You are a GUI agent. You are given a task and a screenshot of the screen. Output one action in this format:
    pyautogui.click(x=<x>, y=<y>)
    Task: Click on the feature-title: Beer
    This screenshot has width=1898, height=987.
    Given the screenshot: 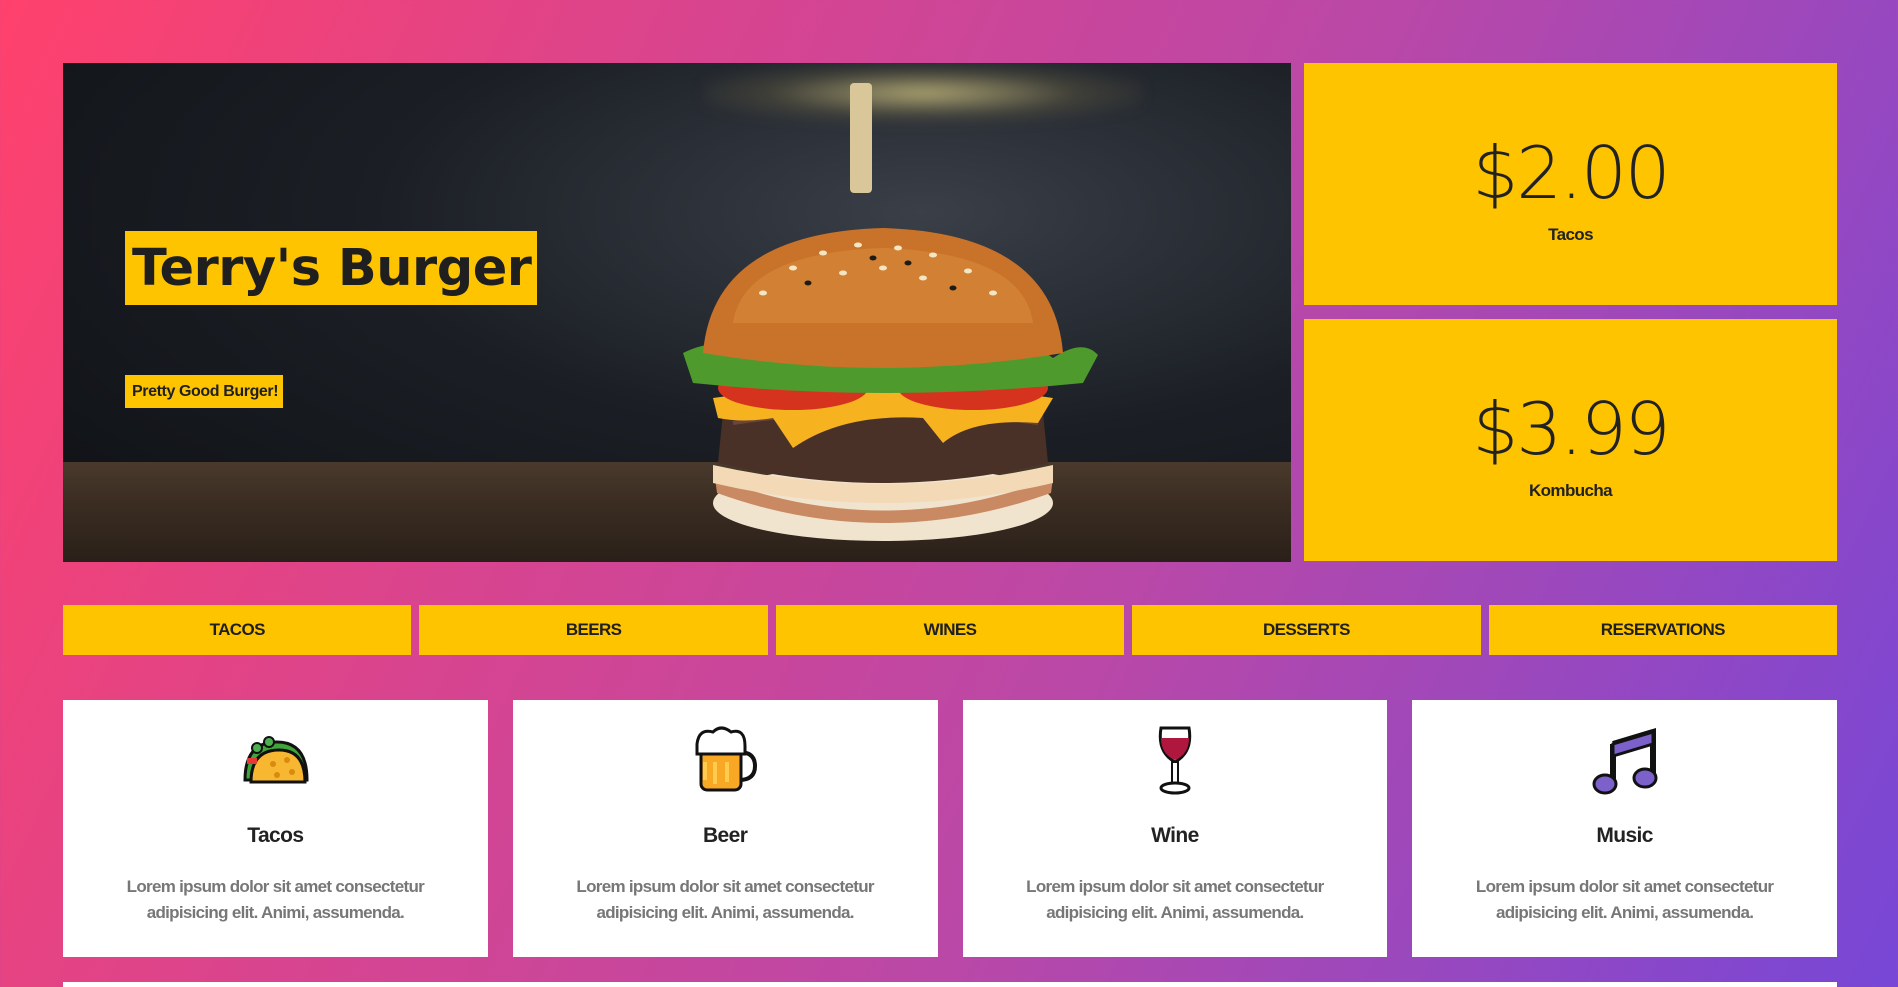 What is the action you would take?
    pyautogui.click(x=725, y=835)
    